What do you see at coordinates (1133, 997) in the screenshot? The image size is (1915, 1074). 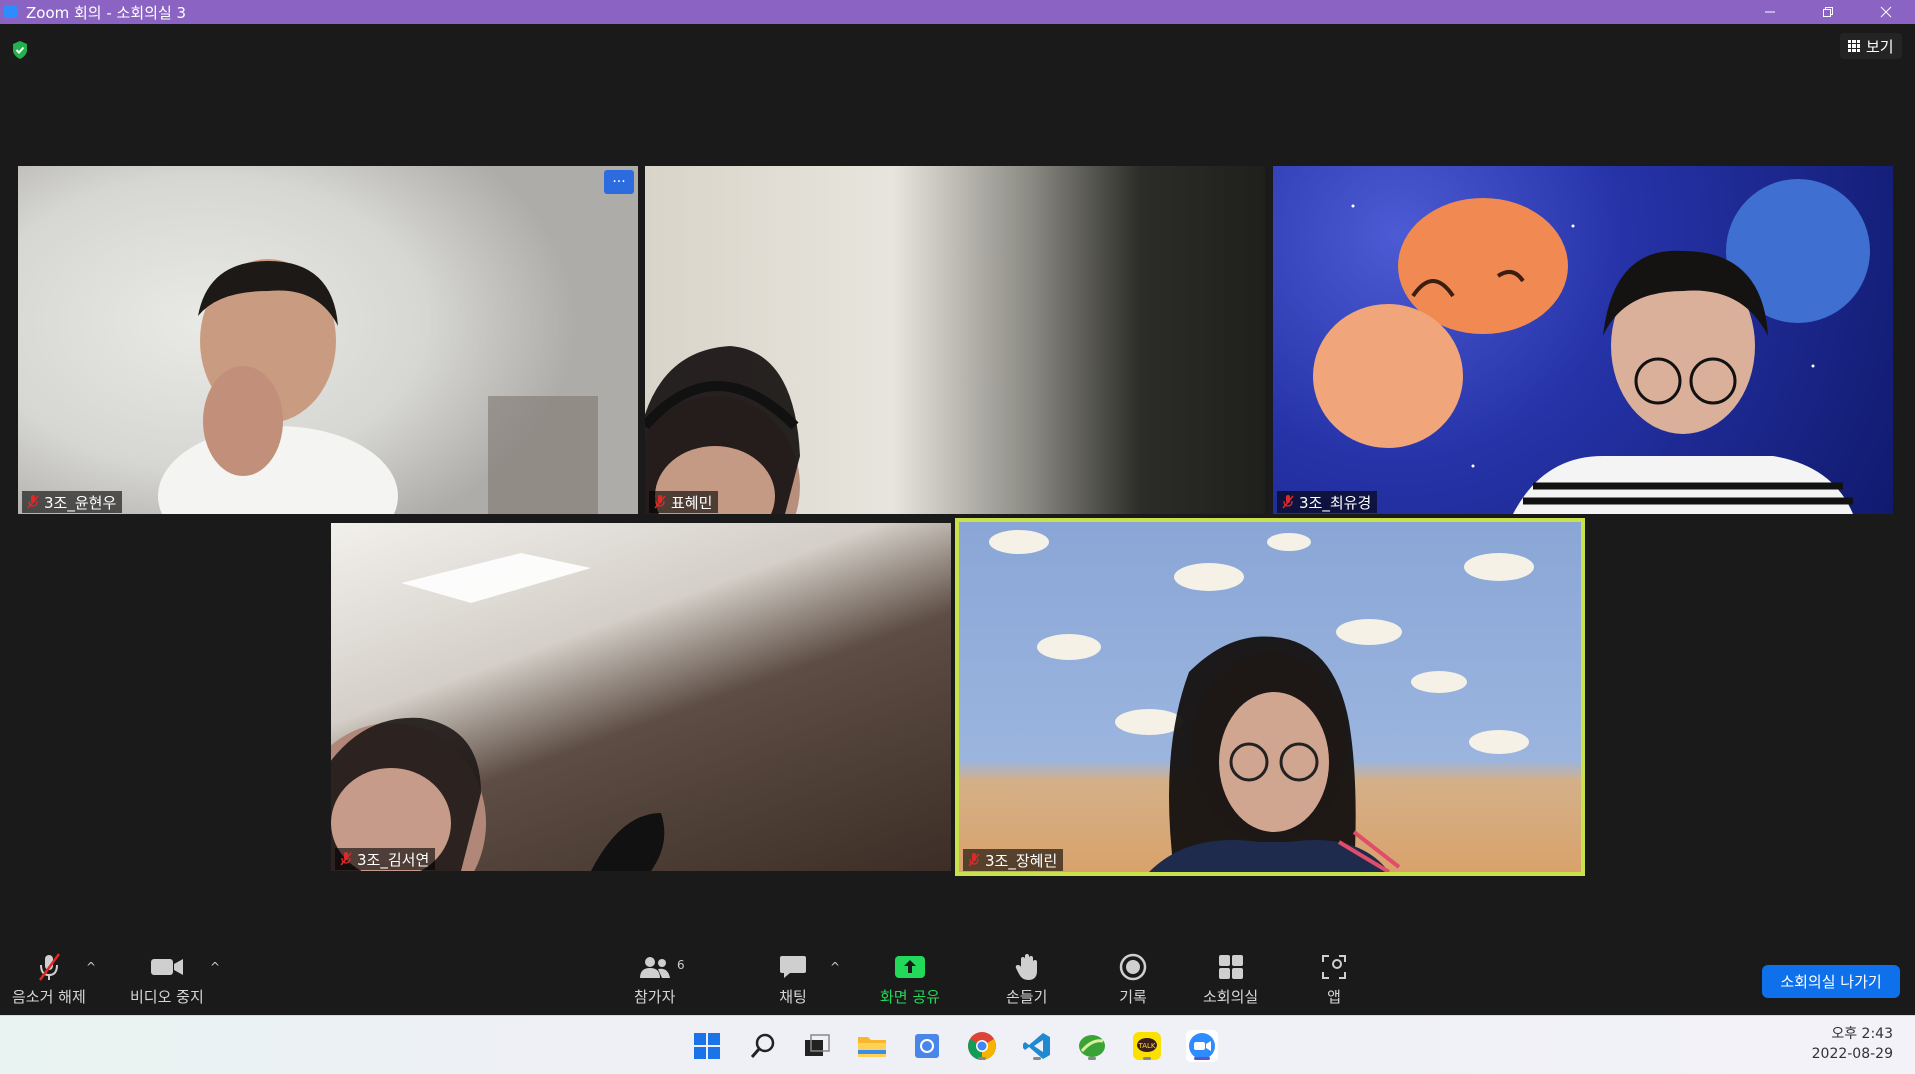 I see `record-label: 기록` at bounding box center [1133, 997].